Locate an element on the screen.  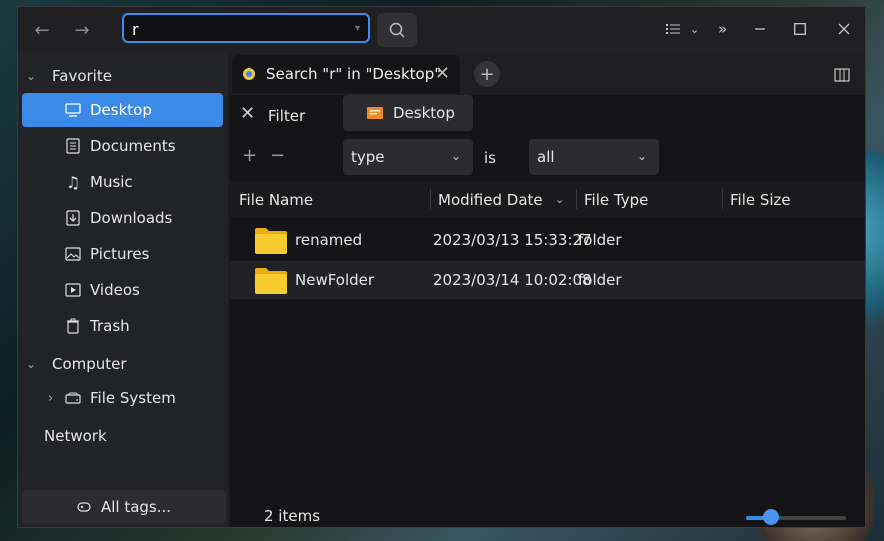
item-count: 2 items is located at coordinates (292, 516).